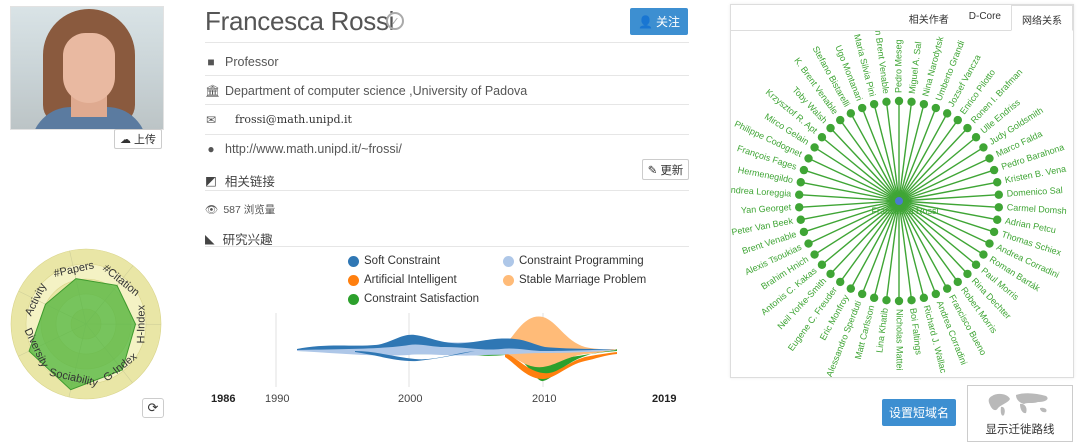  I want to click on author-node-label: Lina Khatib, so click(882, 330).